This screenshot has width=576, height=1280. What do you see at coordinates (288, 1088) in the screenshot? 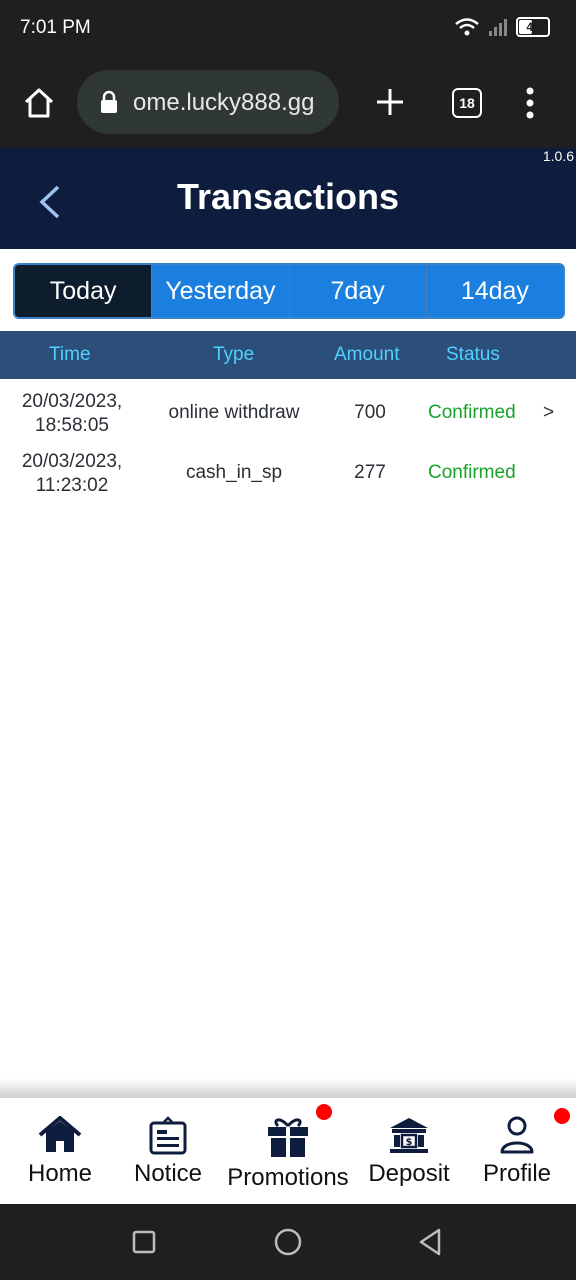
I see `bottom-nav-shadow` at bounding box center [288, 1088].